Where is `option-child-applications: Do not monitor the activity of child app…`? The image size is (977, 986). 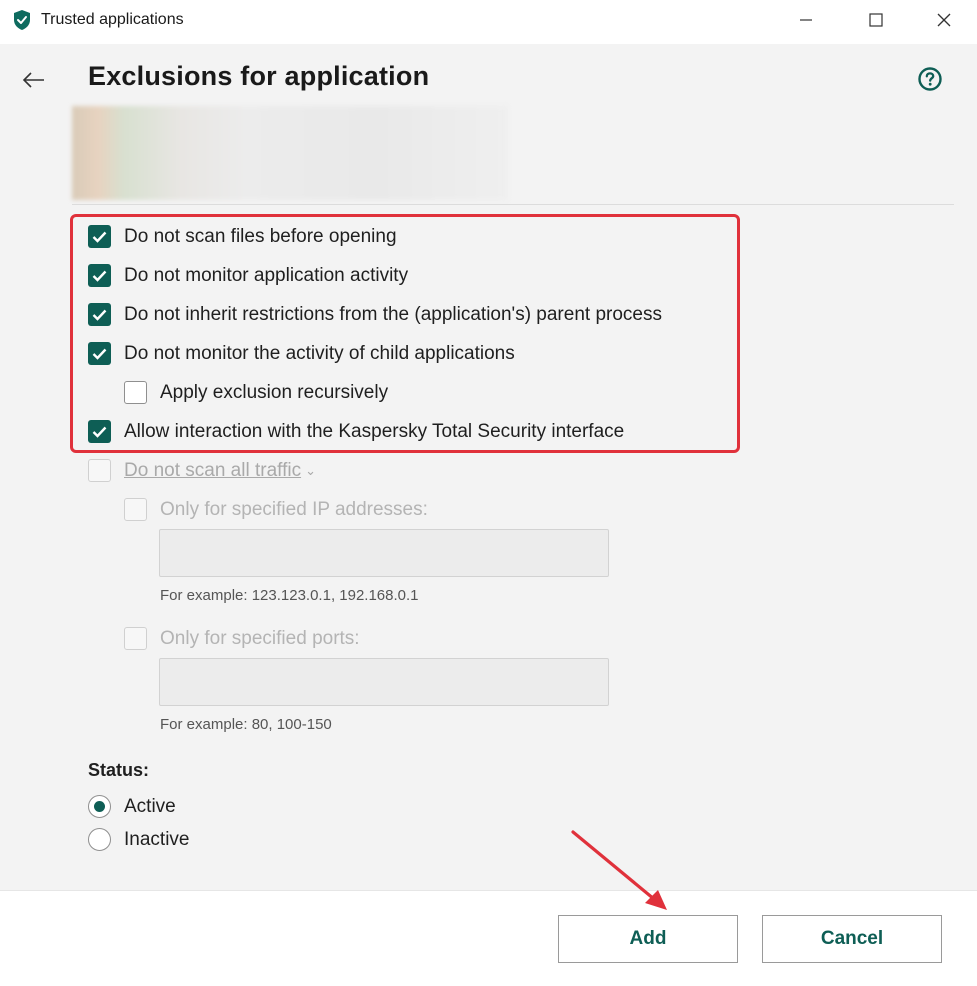
option-child-applications: Do not monitor the activity of child app… is located at coordinates (301, 353).